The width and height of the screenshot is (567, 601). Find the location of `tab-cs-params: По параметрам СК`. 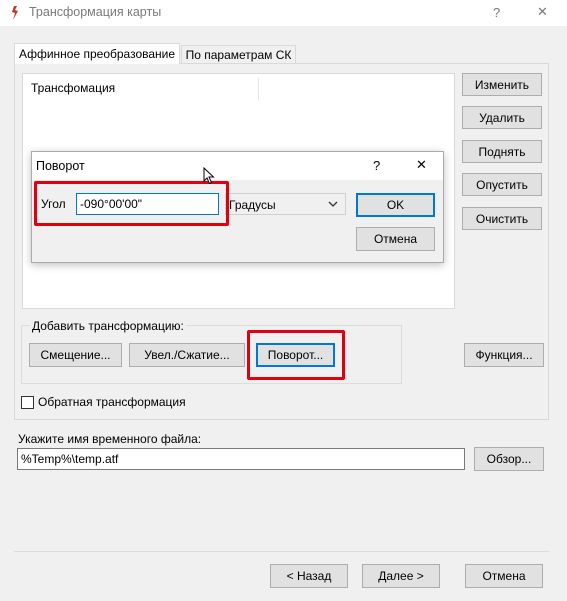

tab-cs-params: По параметрам СК is located at coordinates (238, 54).